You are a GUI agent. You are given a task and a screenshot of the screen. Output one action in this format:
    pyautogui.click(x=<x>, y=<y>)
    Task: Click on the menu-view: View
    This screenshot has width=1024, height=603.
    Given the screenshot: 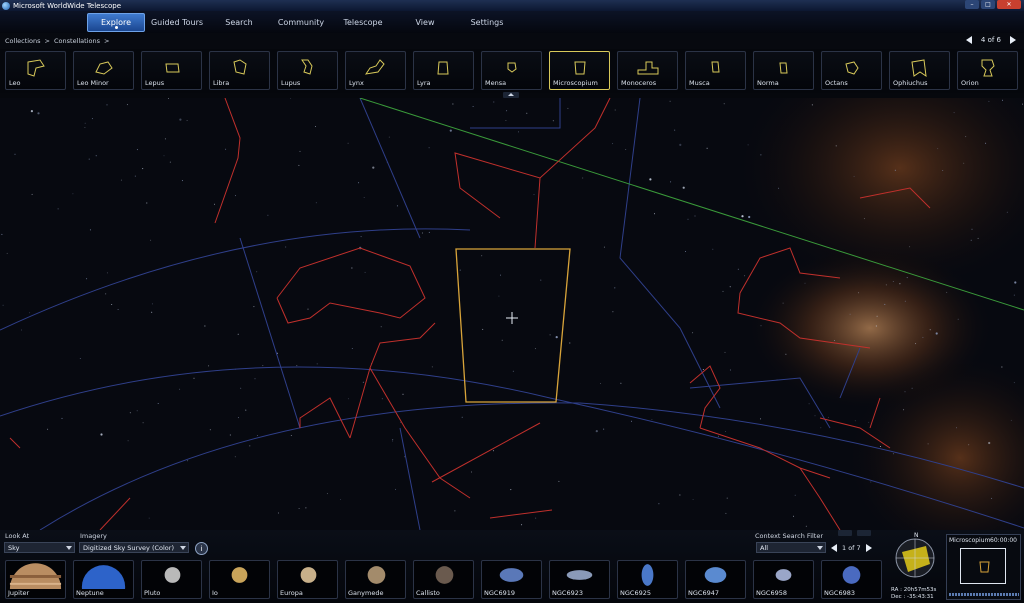 What is the action you would take?
    pyautogui.click(x=425, y=22)
    